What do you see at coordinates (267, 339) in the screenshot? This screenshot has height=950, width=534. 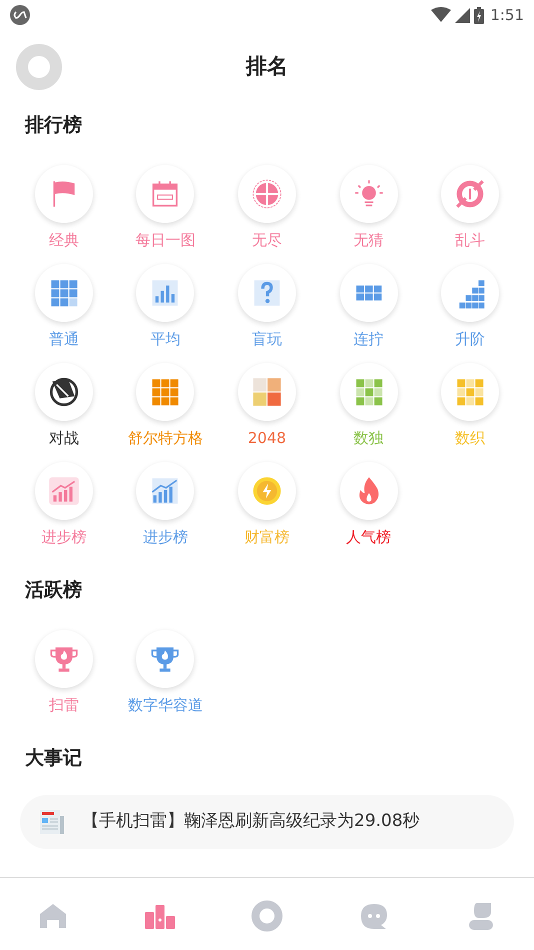 I see `leaderboard-label: 盲玩` at bounding box center [267, 339].